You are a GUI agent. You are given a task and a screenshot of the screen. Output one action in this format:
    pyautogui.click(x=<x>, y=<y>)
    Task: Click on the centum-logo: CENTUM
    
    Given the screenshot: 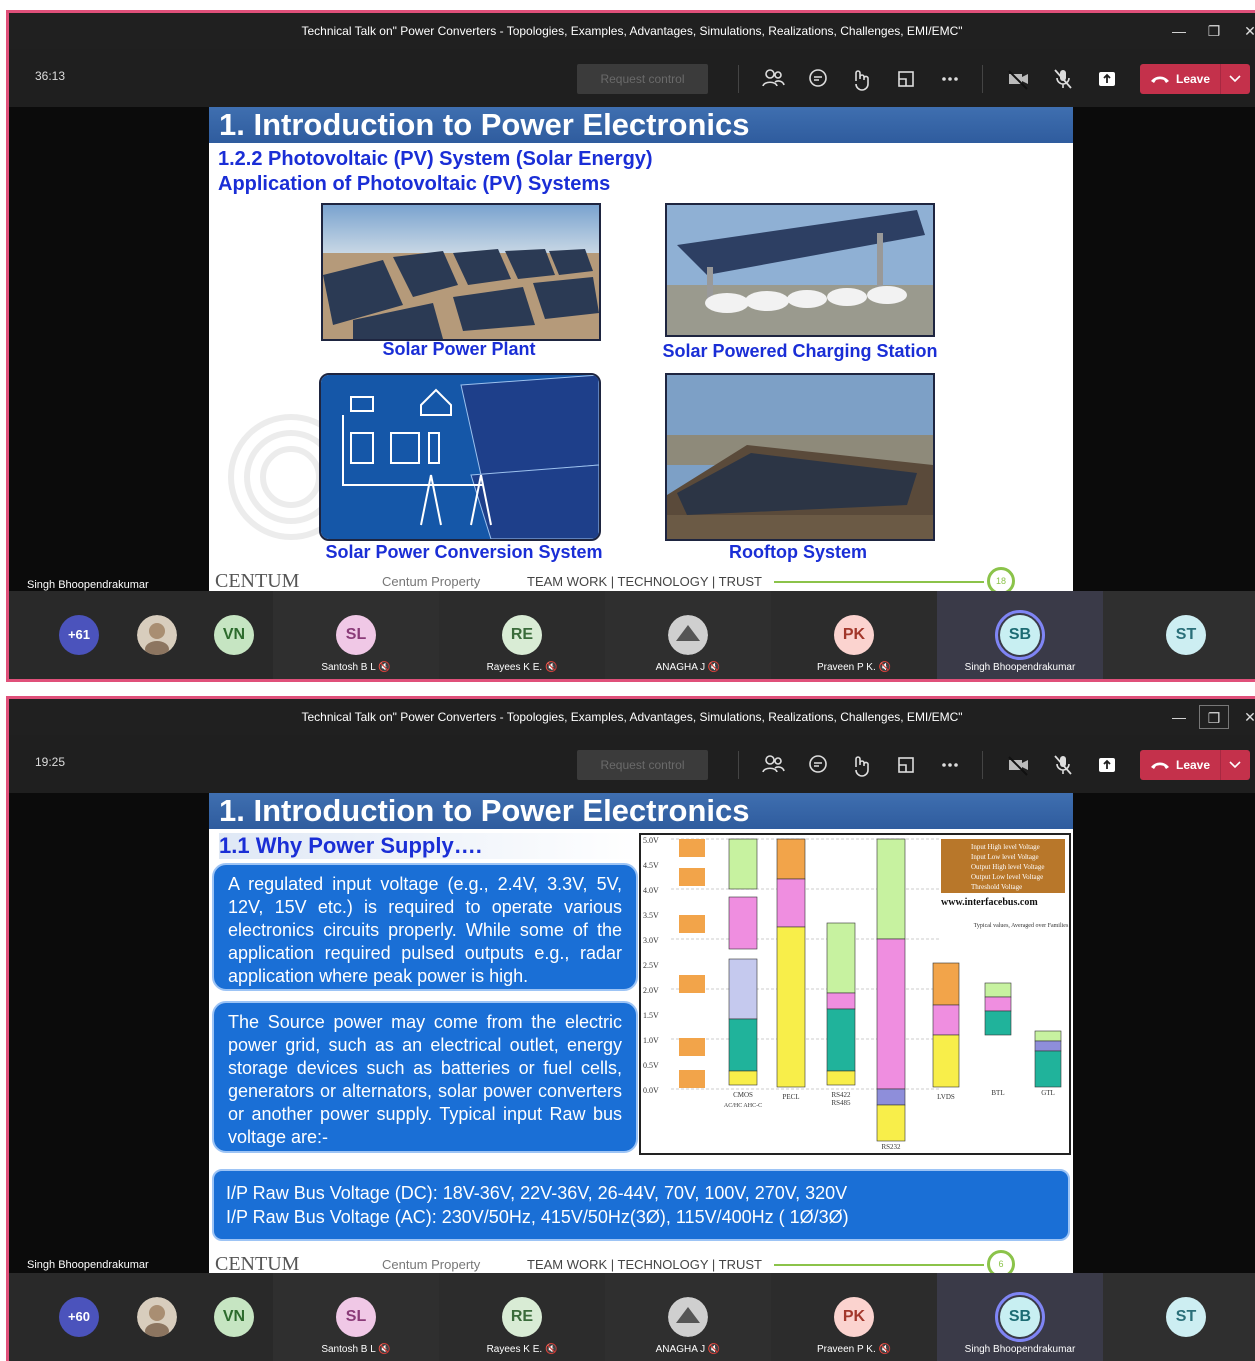 What is the action you would take?
    pyautogui.click(x=257, y=581)
    